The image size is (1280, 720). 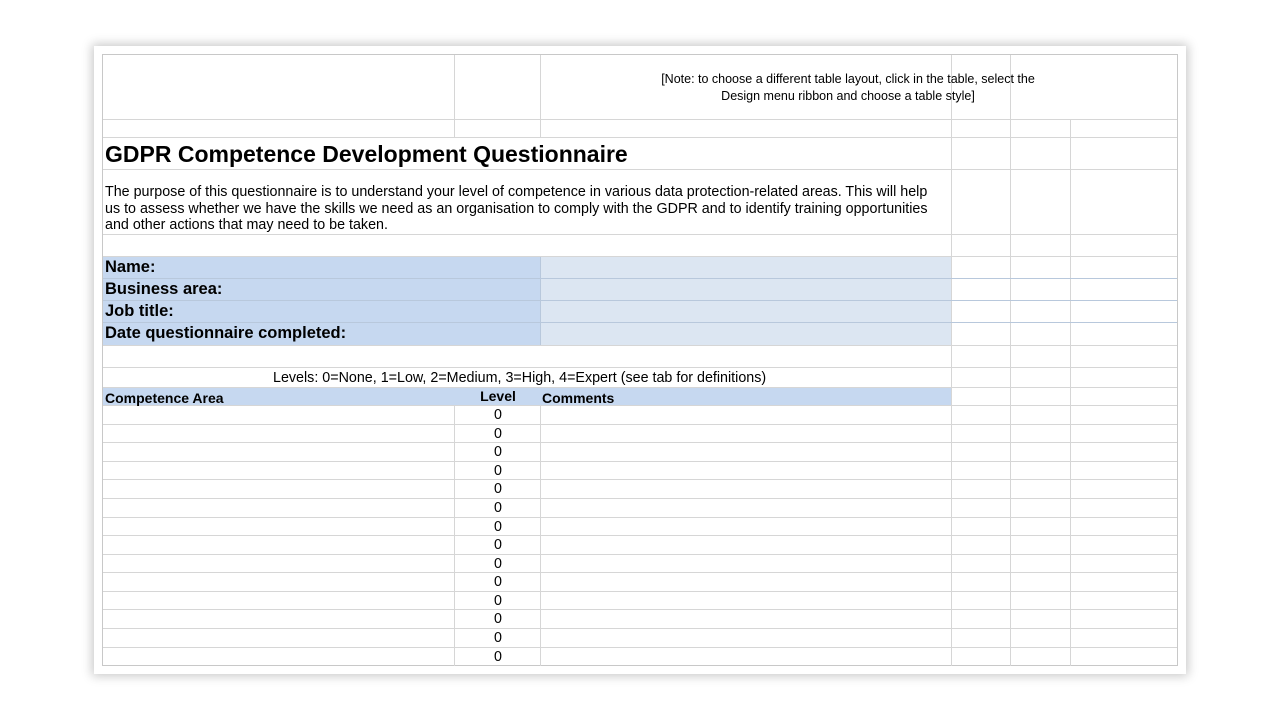 What do you see at coordinates (130, 267) in the screenshot?
I see `name-label: Name:` at bounding box center [130, 267].